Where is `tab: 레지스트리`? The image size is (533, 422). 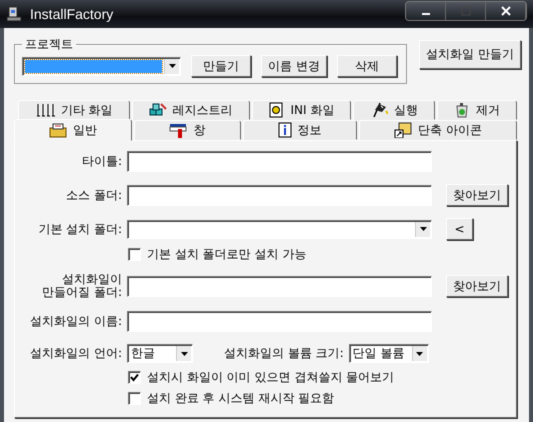 tab: 레지스트리 is located at coordinates (191, 110).